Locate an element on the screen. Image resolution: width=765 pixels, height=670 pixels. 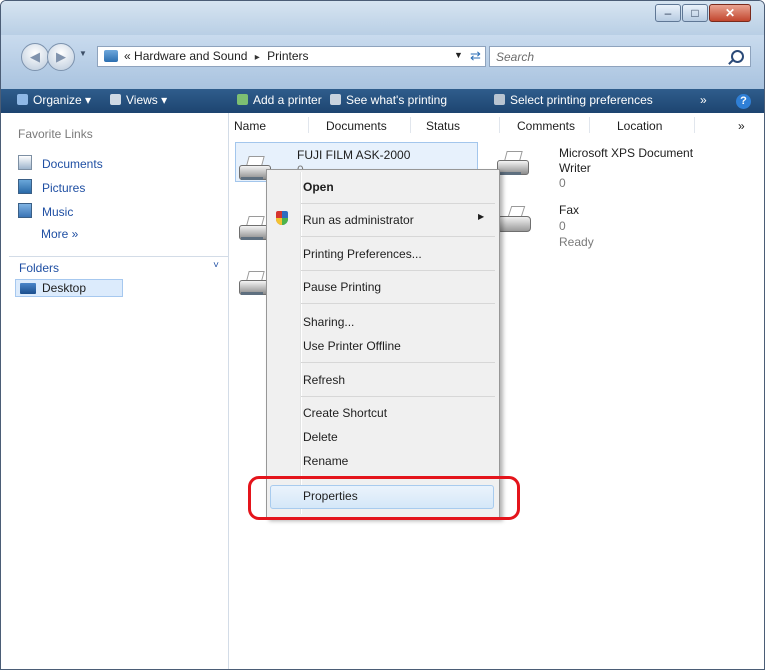
views-button: Views ▾ is located at coordinates (138, 100).